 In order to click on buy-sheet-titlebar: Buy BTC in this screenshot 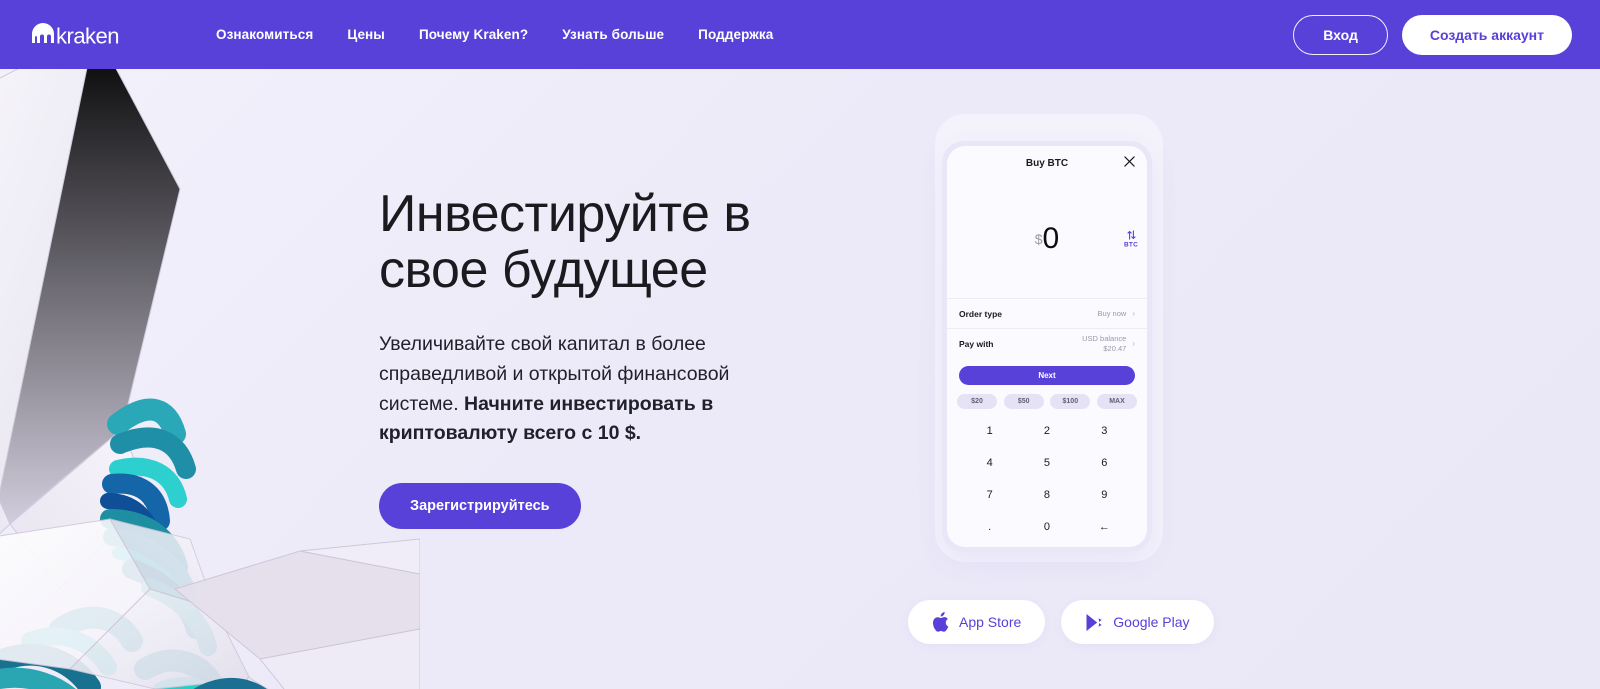, I will do `click(1047, 163)`.